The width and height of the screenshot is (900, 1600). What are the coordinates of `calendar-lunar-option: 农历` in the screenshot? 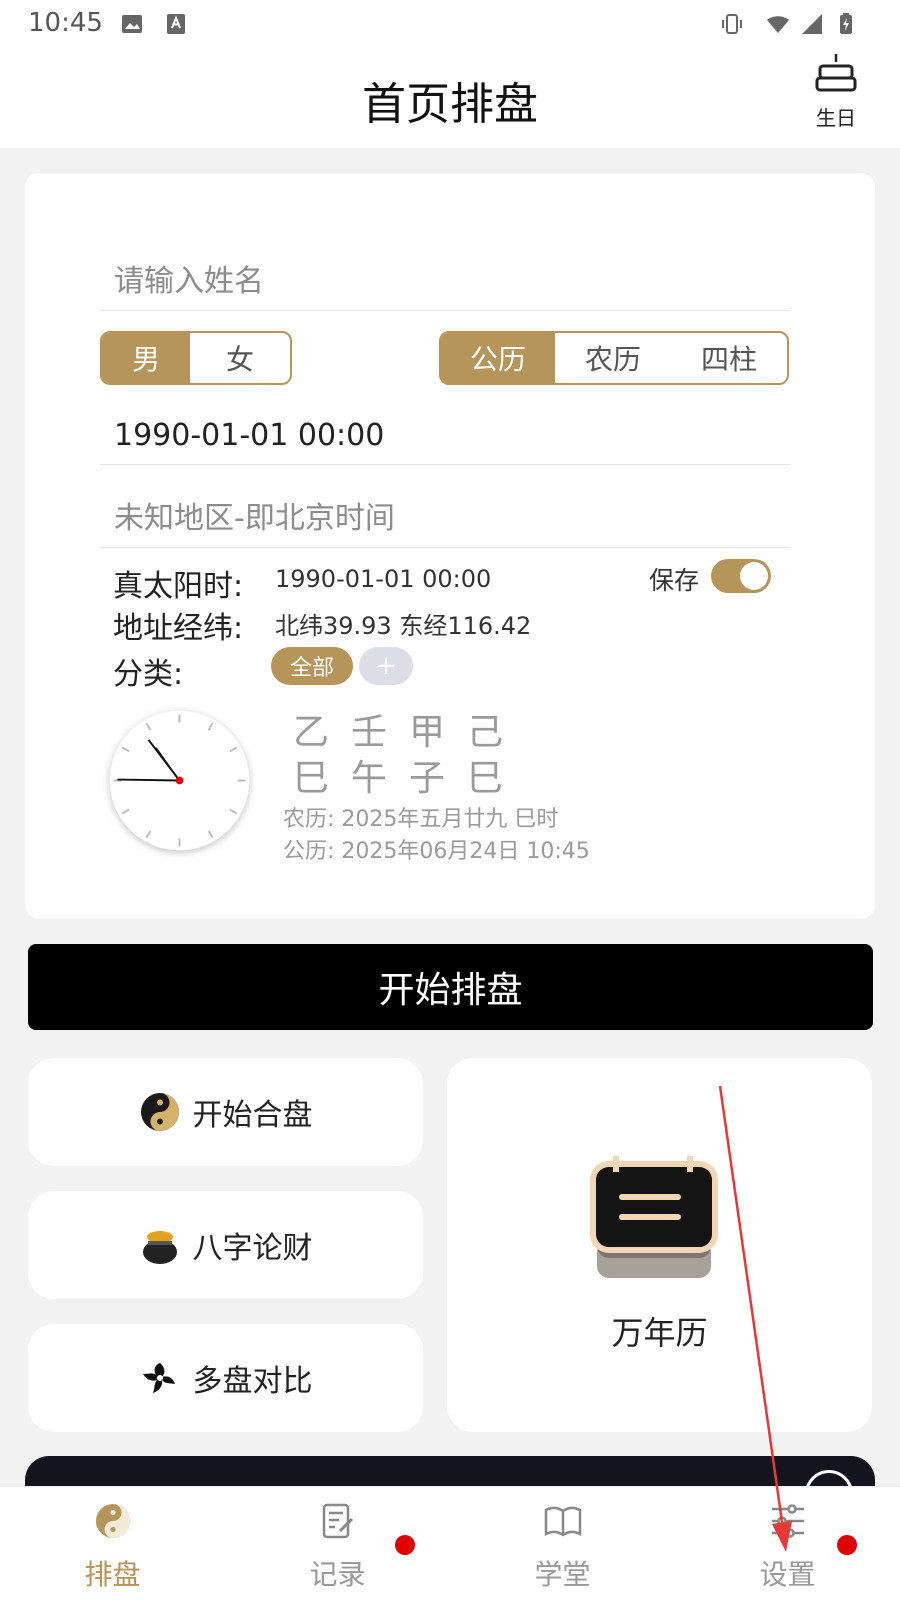 It's located at (613, 358).